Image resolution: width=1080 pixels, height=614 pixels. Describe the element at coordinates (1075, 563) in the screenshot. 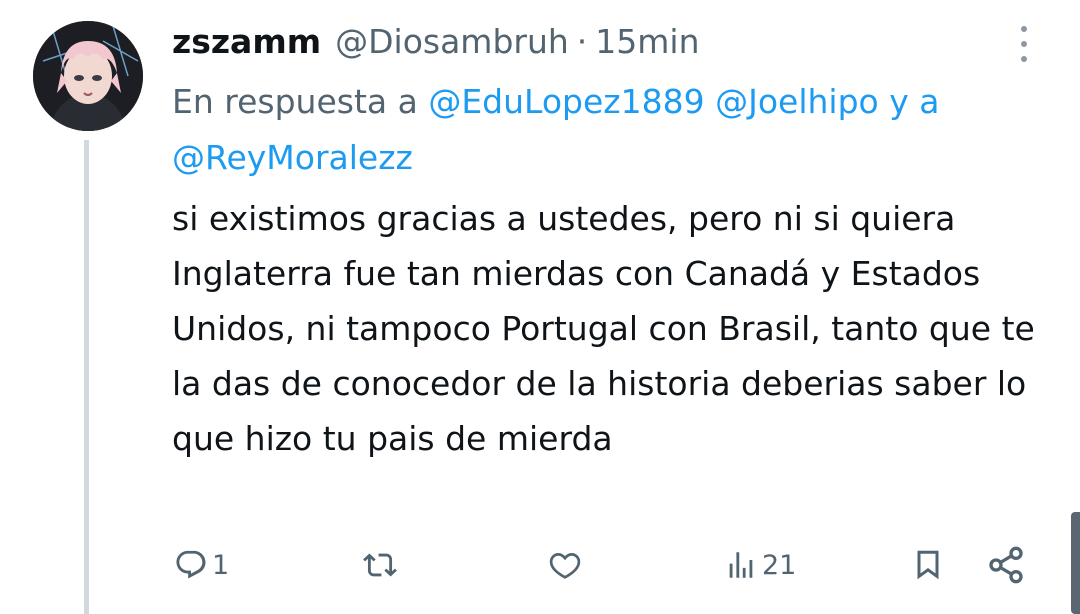

I see `scrollbar` at that location.